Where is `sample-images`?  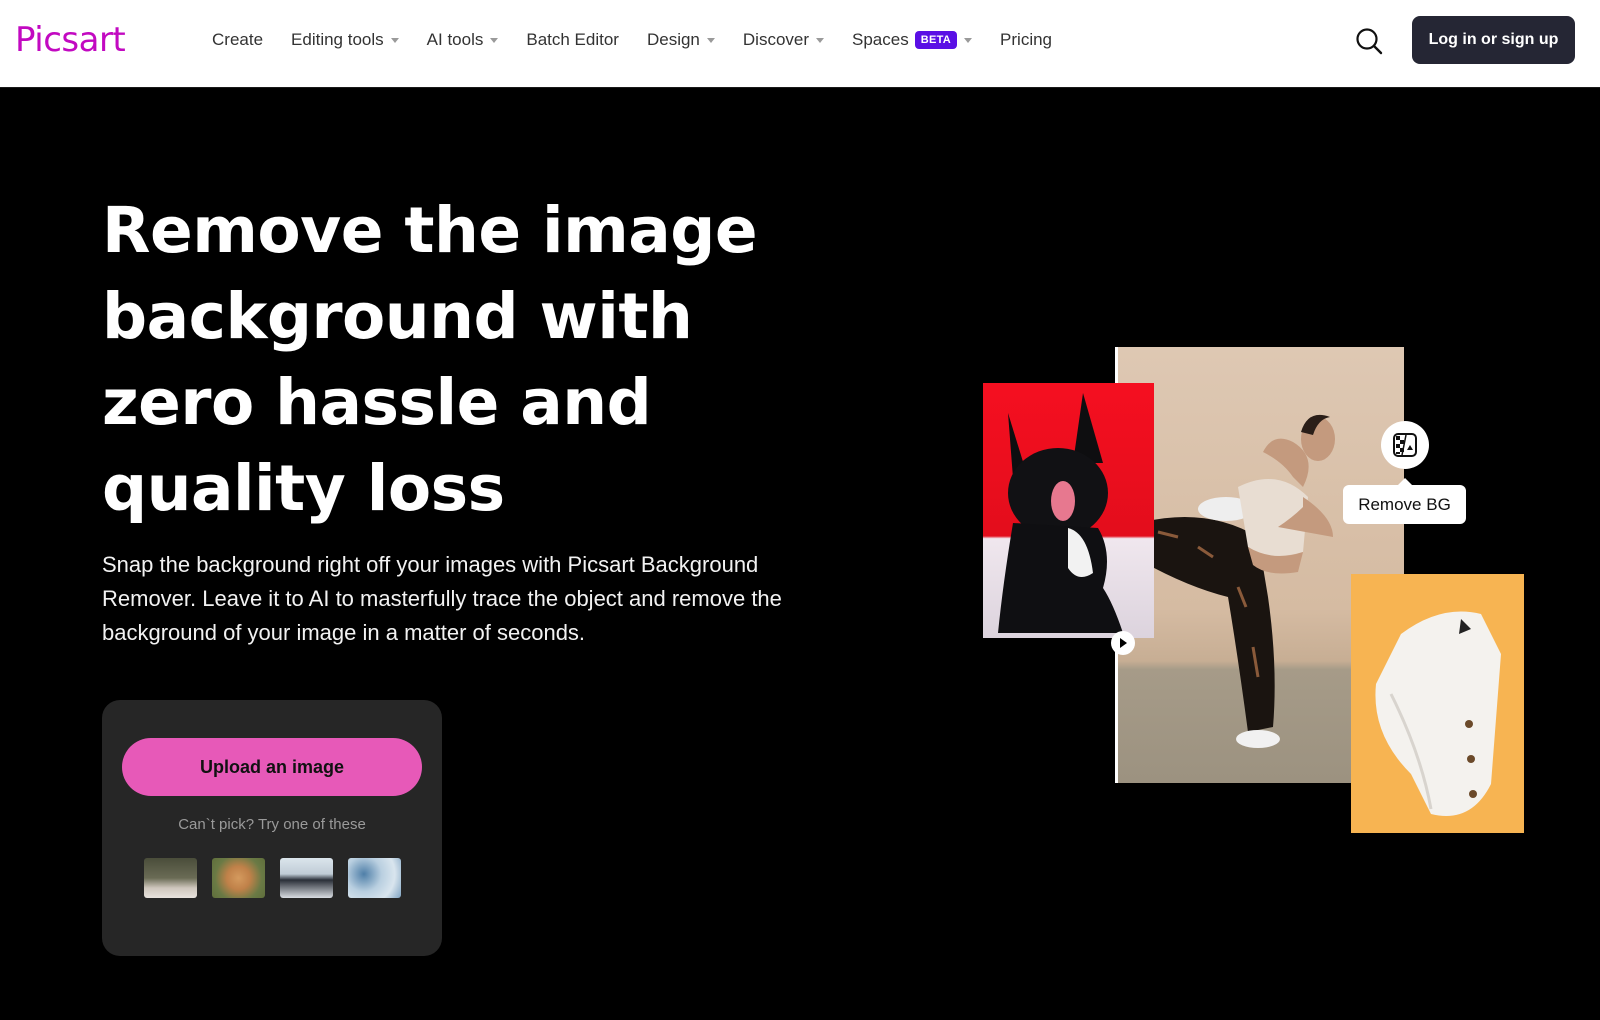
sample-images is located at coordinates (272, 878).